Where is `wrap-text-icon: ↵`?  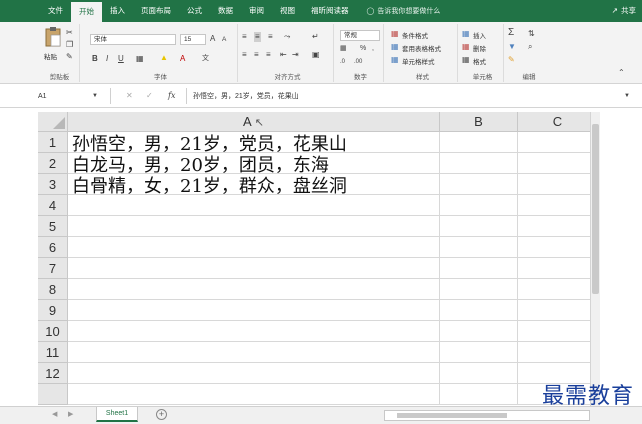 wrap-text-icon: ↵ is located at coordinates (315, 37).